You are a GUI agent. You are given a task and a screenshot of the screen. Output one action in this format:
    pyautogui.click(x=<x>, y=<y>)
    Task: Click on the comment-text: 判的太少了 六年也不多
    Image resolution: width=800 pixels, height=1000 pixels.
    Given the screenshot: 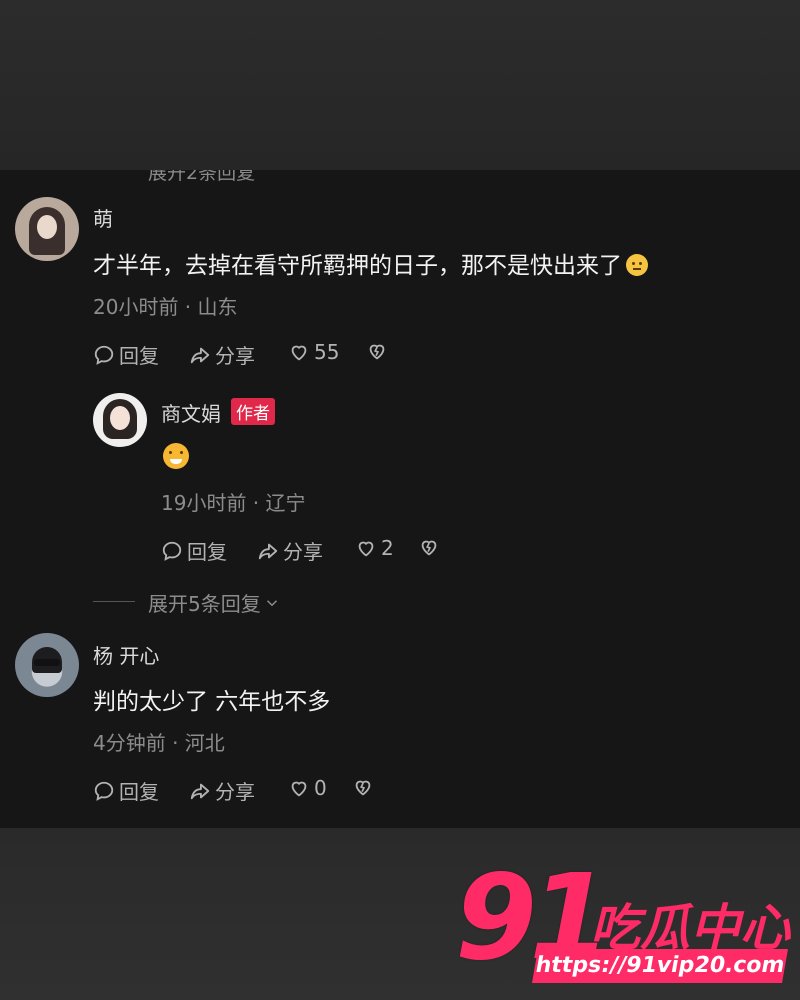 What is the action you would take?
    pyautogui.click(x=212, y=702)
    